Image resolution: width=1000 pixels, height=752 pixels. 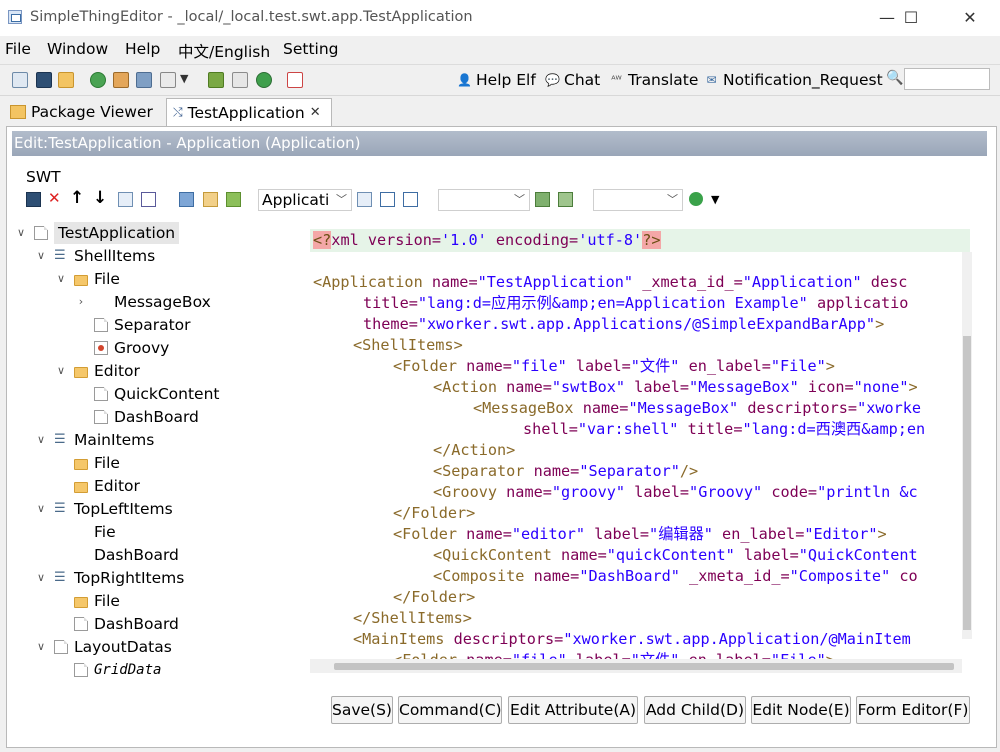 What do you see at coordinates (97, 371) in the screenshot?
I see `tree-item-editor: ∨ Editor` at bounding box center [97, 371].